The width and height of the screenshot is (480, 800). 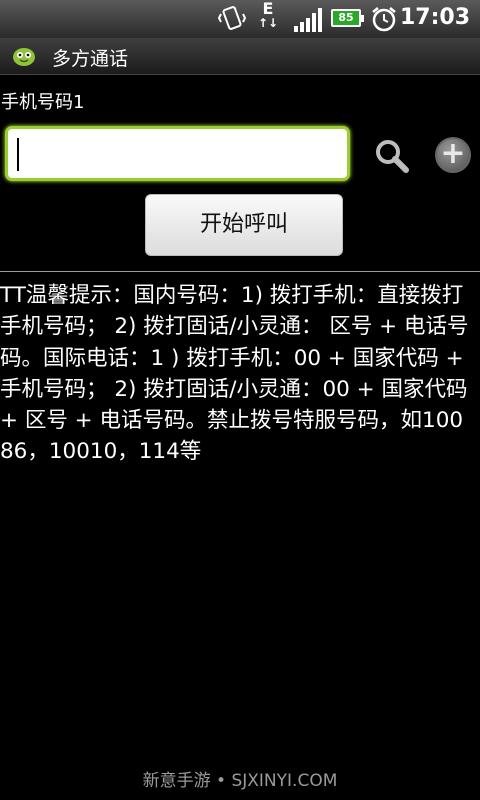 What do you see at coordinates (240, 781) in the screenshot?
I see `footer-watermark: 新意手游 • SJXINYI.COM` at bounding box center [240, 781].